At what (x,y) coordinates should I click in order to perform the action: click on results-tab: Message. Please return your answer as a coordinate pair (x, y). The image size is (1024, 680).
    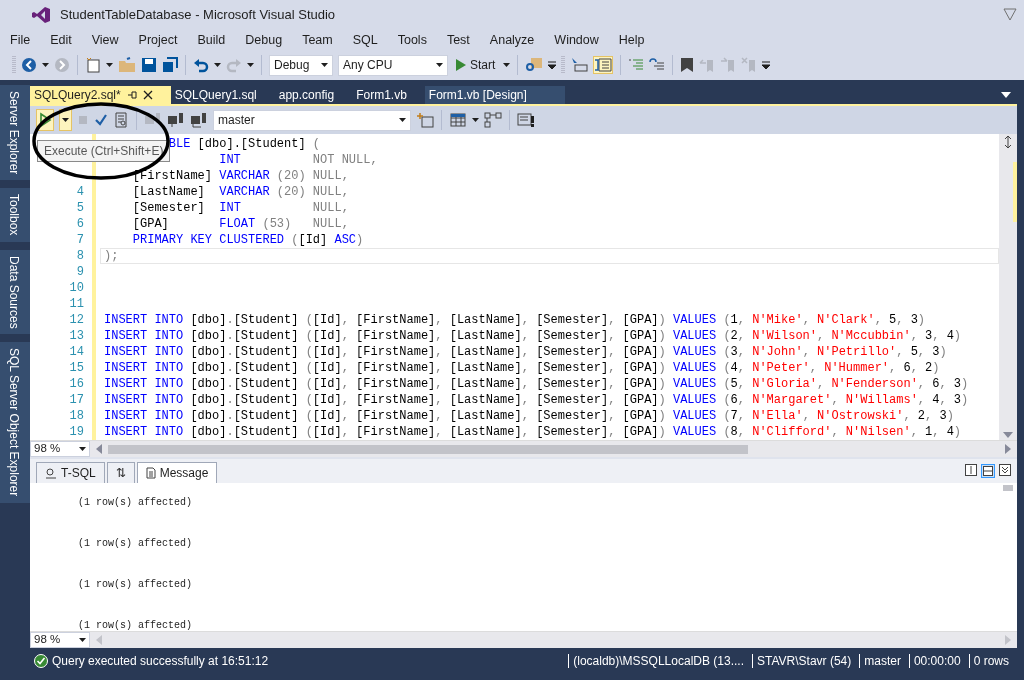
    Looking at the image, I should click on (177, 472).